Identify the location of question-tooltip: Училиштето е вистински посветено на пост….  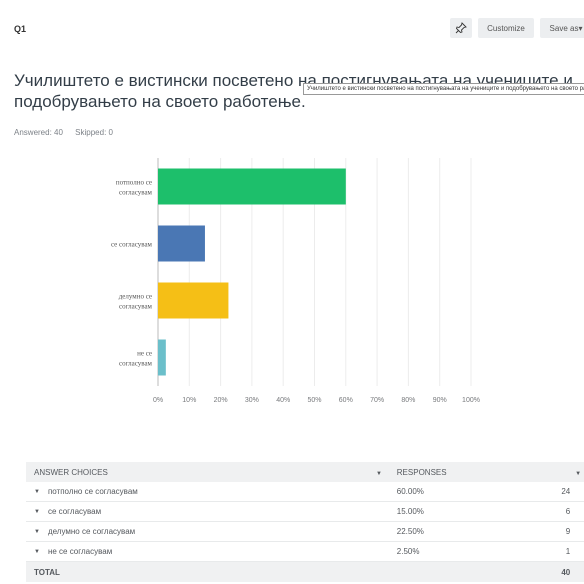
(443, 89).